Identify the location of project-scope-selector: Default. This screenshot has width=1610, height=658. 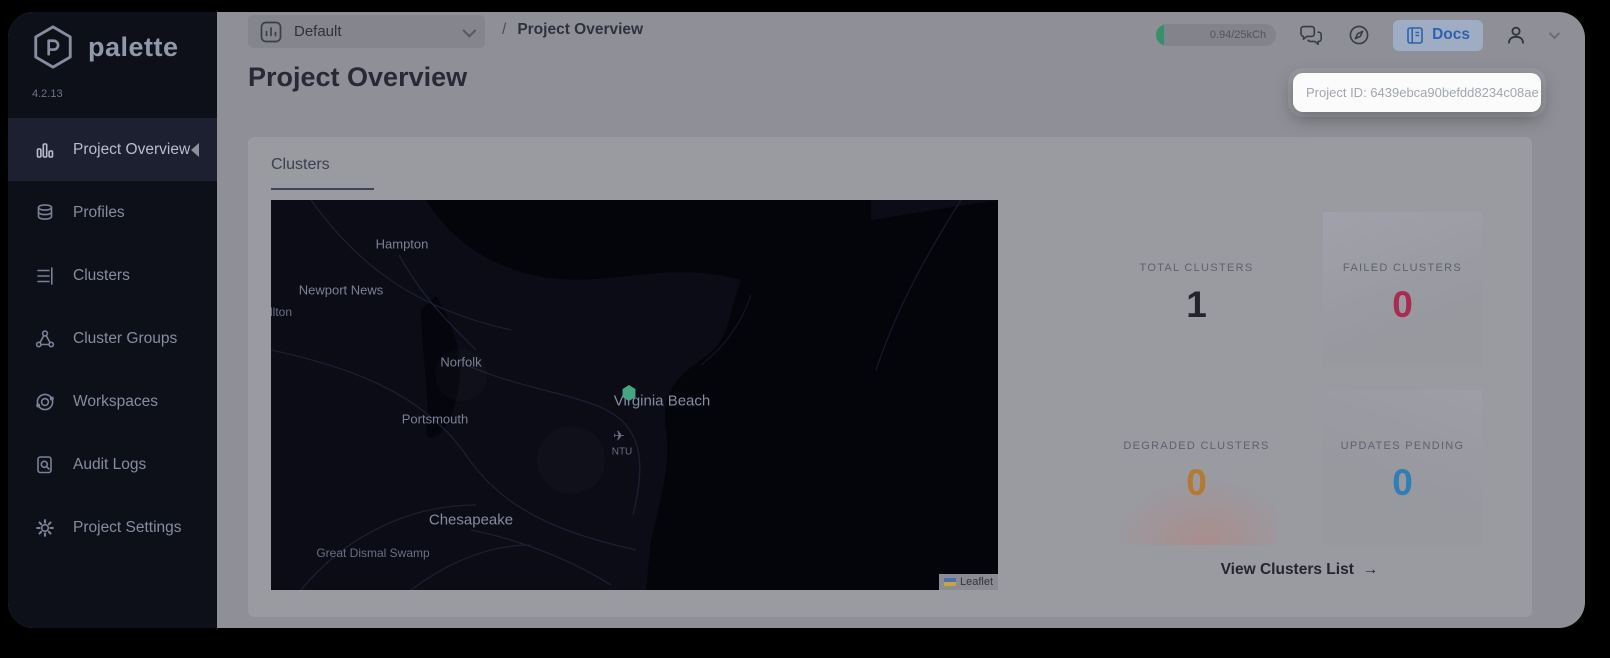
(366, 31).